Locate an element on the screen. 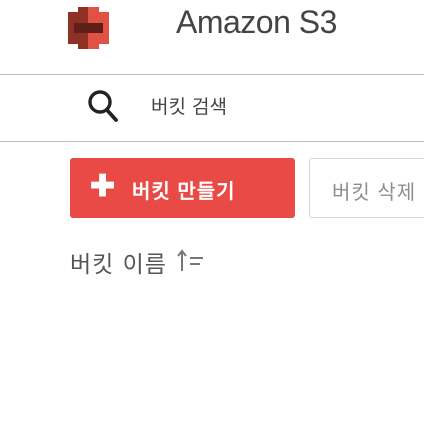 This screenshot has width=424, height=442. create-bucket-button: ✚ 버킷 만들기 is located at coordinates (182, 188).